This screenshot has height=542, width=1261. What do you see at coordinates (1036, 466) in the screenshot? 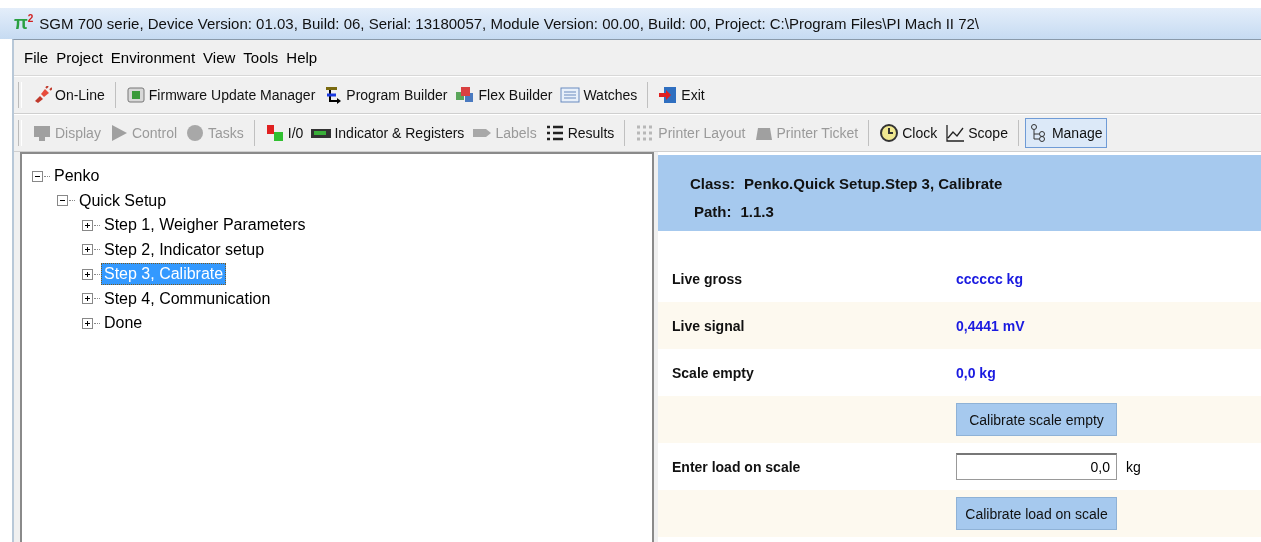
I see `load-input-field: 0,0` at bounding box center [1036, 466].